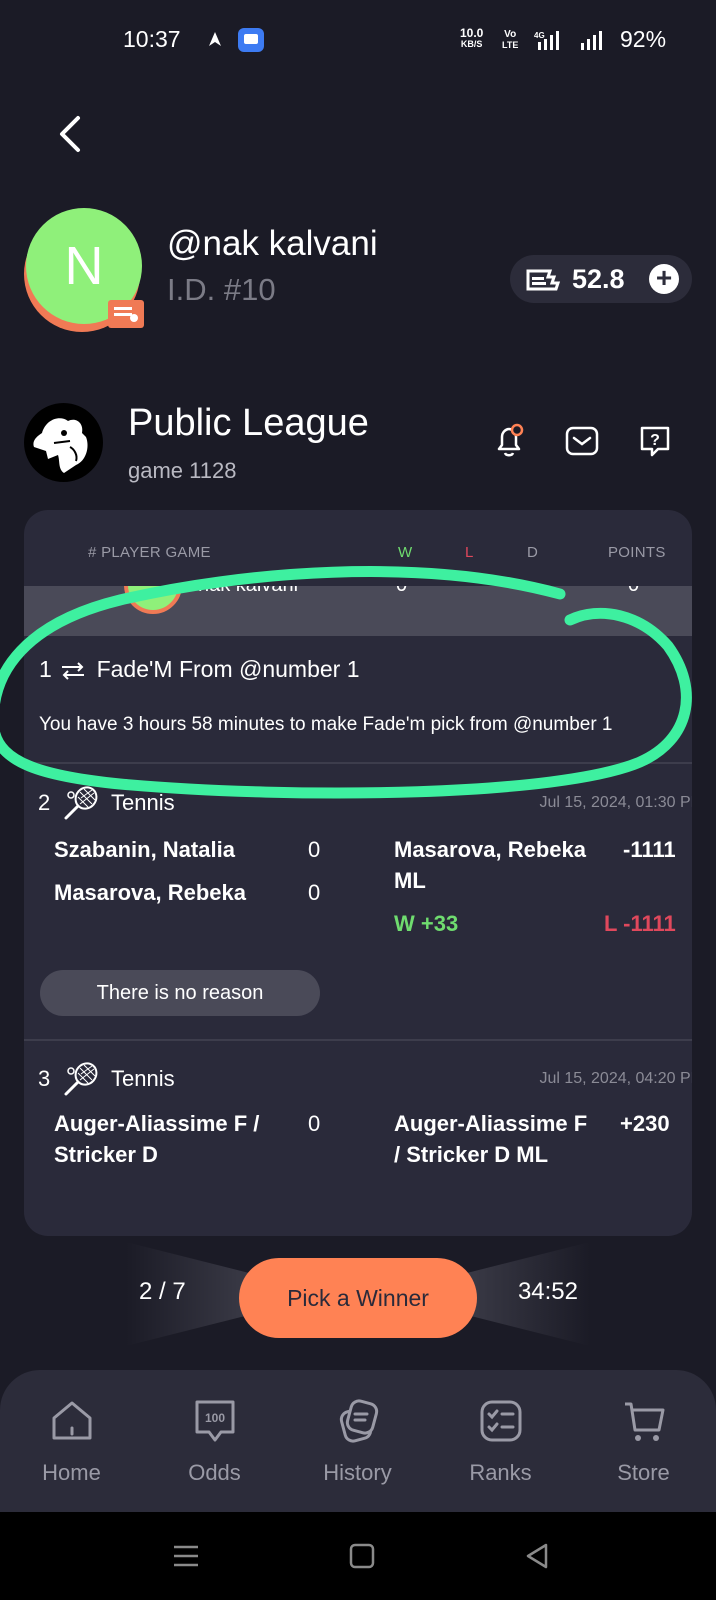 This screenshot has width=716, height=1600. What do you see at coordinates (359, 1421) in the screenshot?
I see `history-icon` at bounding box center [359, 1421].